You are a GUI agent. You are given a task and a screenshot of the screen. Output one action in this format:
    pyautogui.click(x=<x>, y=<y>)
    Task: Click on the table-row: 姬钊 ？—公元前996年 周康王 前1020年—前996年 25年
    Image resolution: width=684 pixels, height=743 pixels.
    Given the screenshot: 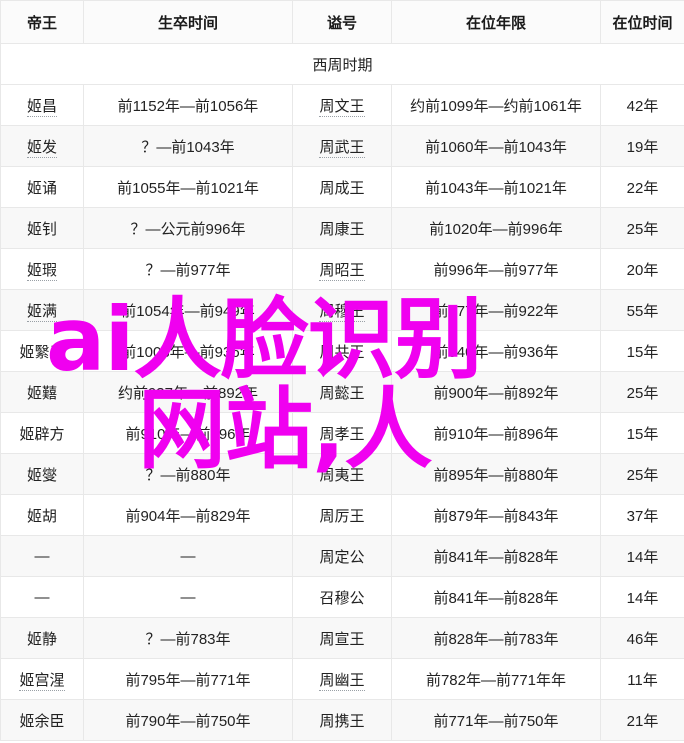 What is the action you would take?
    pyautogui.click(x=342, y=228)
    